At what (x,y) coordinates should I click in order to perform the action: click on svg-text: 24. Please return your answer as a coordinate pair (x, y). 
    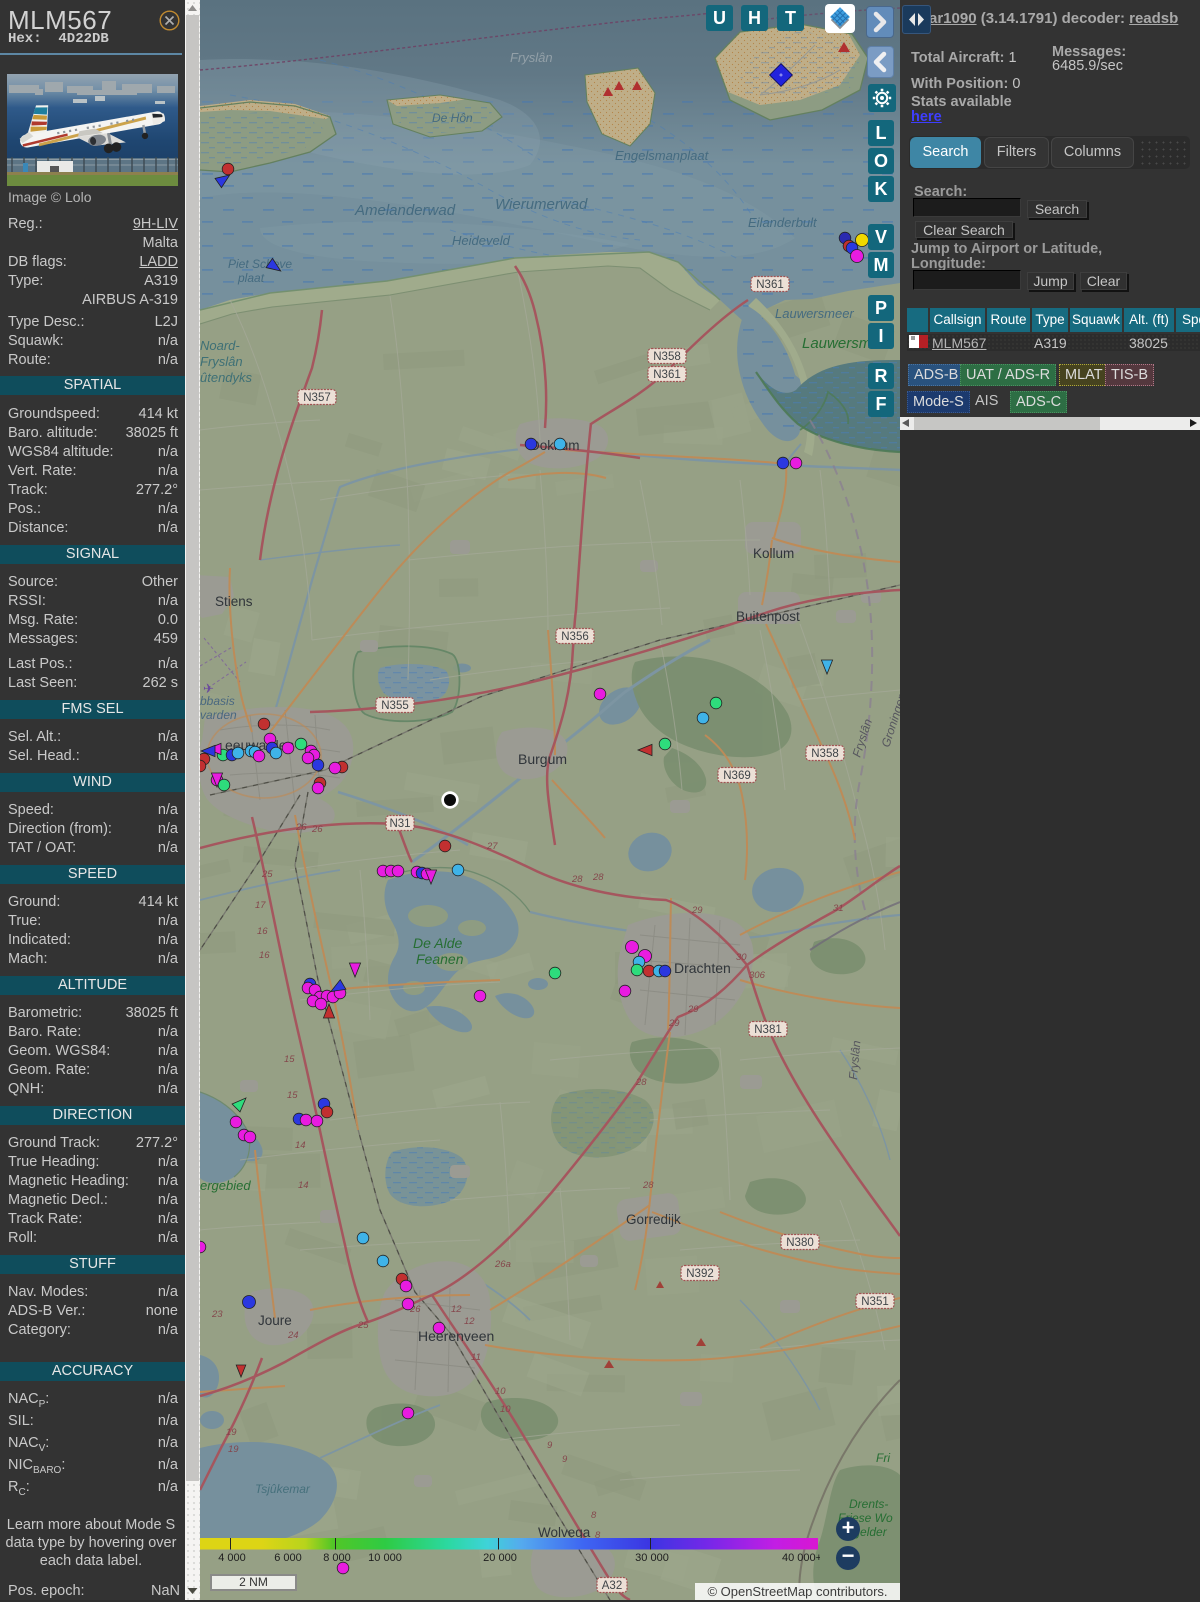
    Looking at the image, I should click on (293, 1335).